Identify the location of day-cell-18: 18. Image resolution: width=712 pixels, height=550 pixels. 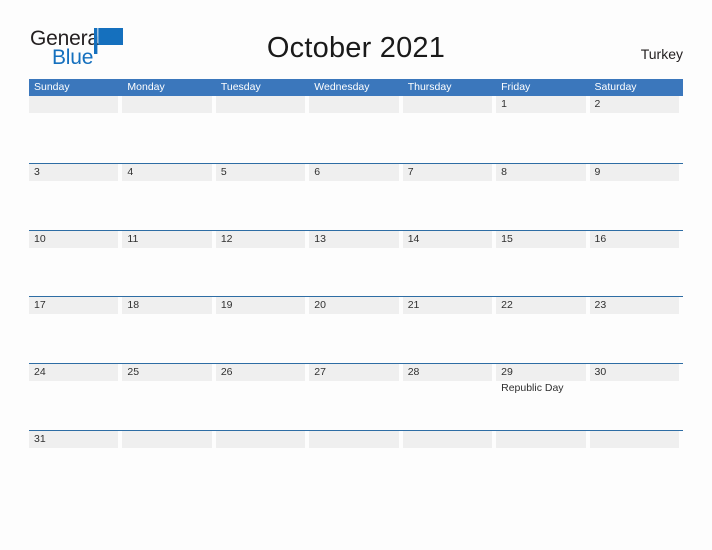
(168, 330).